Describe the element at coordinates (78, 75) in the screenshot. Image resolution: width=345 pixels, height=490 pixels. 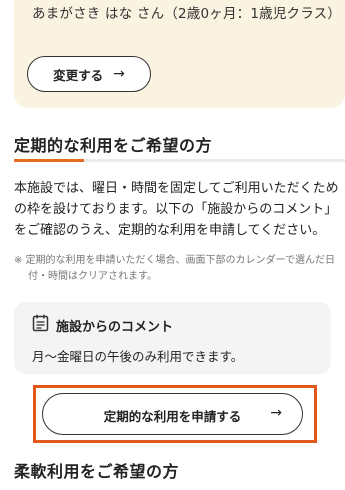
I see `change-button-label: 変更する` at that location.